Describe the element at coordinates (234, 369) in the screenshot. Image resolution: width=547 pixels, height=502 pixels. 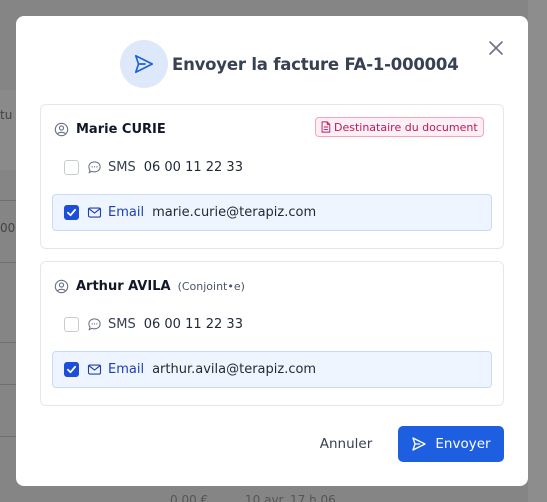
I see `email-address: arthur.avila@terapiz.com` at that location.